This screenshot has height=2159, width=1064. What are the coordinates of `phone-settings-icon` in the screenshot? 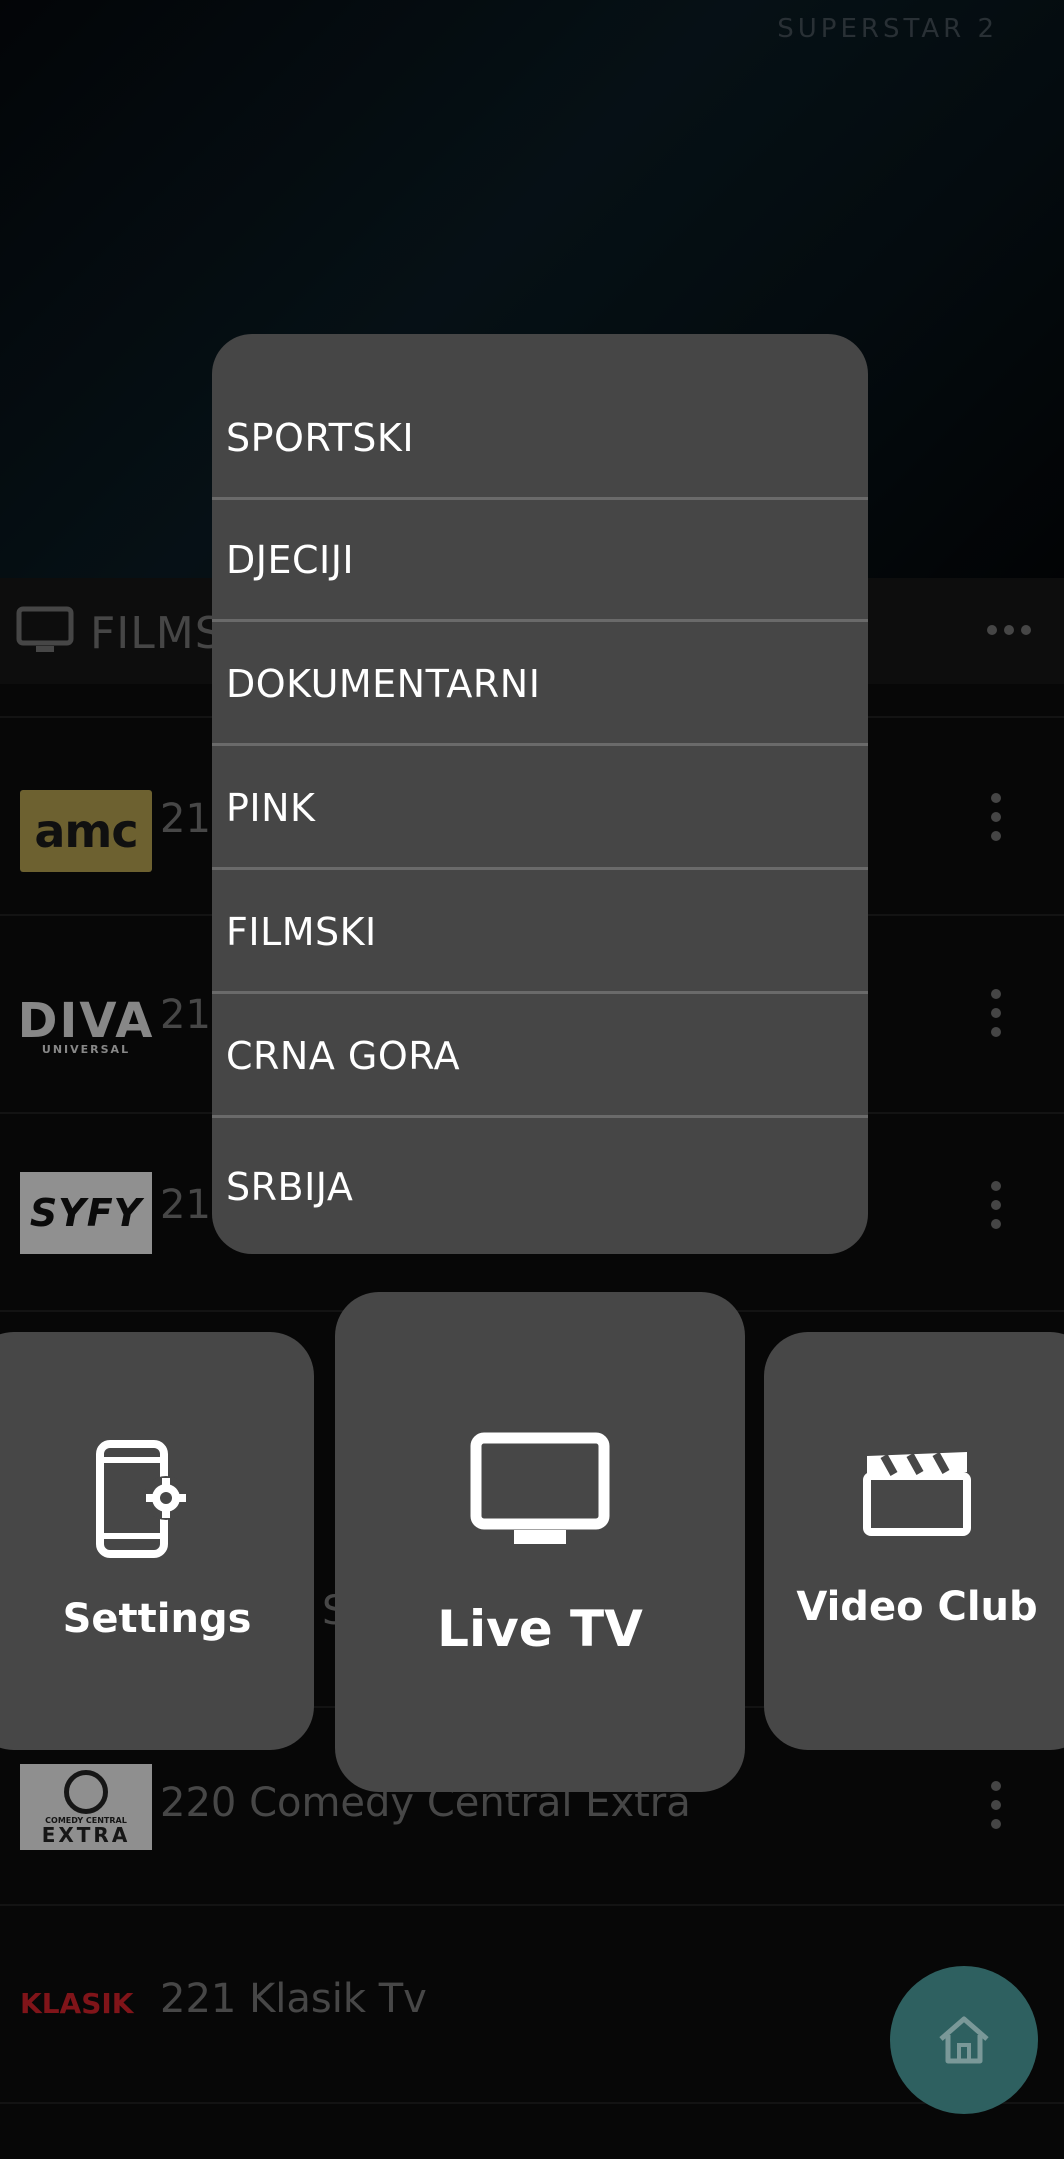 It's located at (142, 1499).